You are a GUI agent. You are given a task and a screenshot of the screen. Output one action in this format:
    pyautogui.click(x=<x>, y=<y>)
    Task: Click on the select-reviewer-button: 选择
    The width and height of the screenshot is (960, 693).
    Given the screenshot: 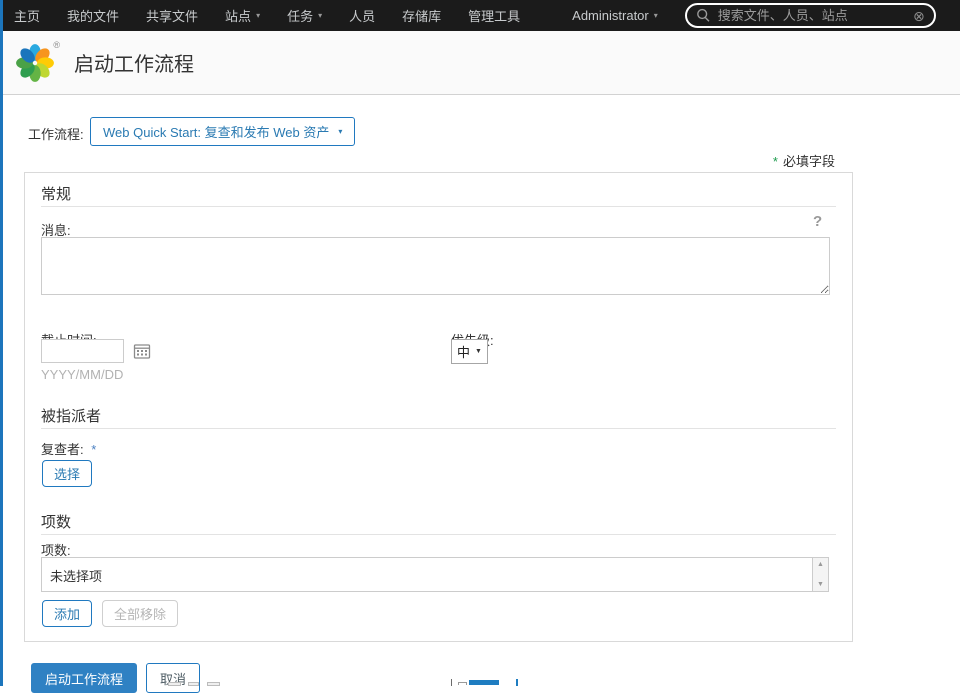 What is the action you would take?
    pyautogui.click(x=67, y=473)
    